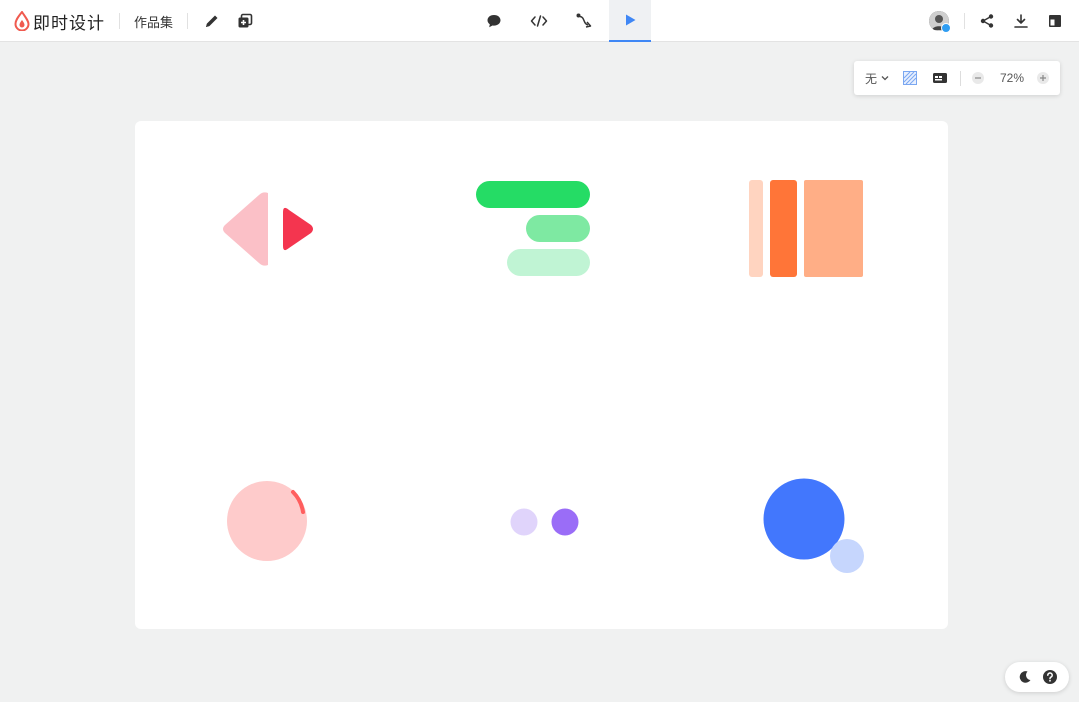 Image resolution: width=1079 pixels, height=702 pixels. Describe the element at coordinates (957, 78) in the screenshot. I see `zoom-panel: 无 72%` at that location.